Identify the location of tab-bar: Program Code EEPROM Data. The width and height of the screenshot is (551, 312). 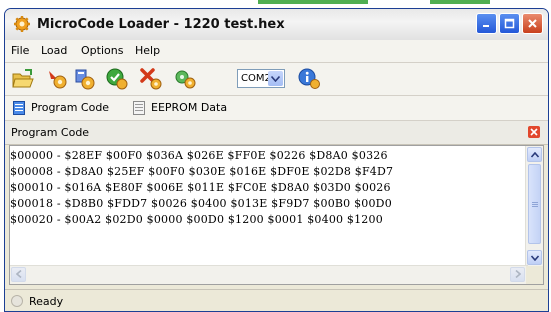
(276, 108).